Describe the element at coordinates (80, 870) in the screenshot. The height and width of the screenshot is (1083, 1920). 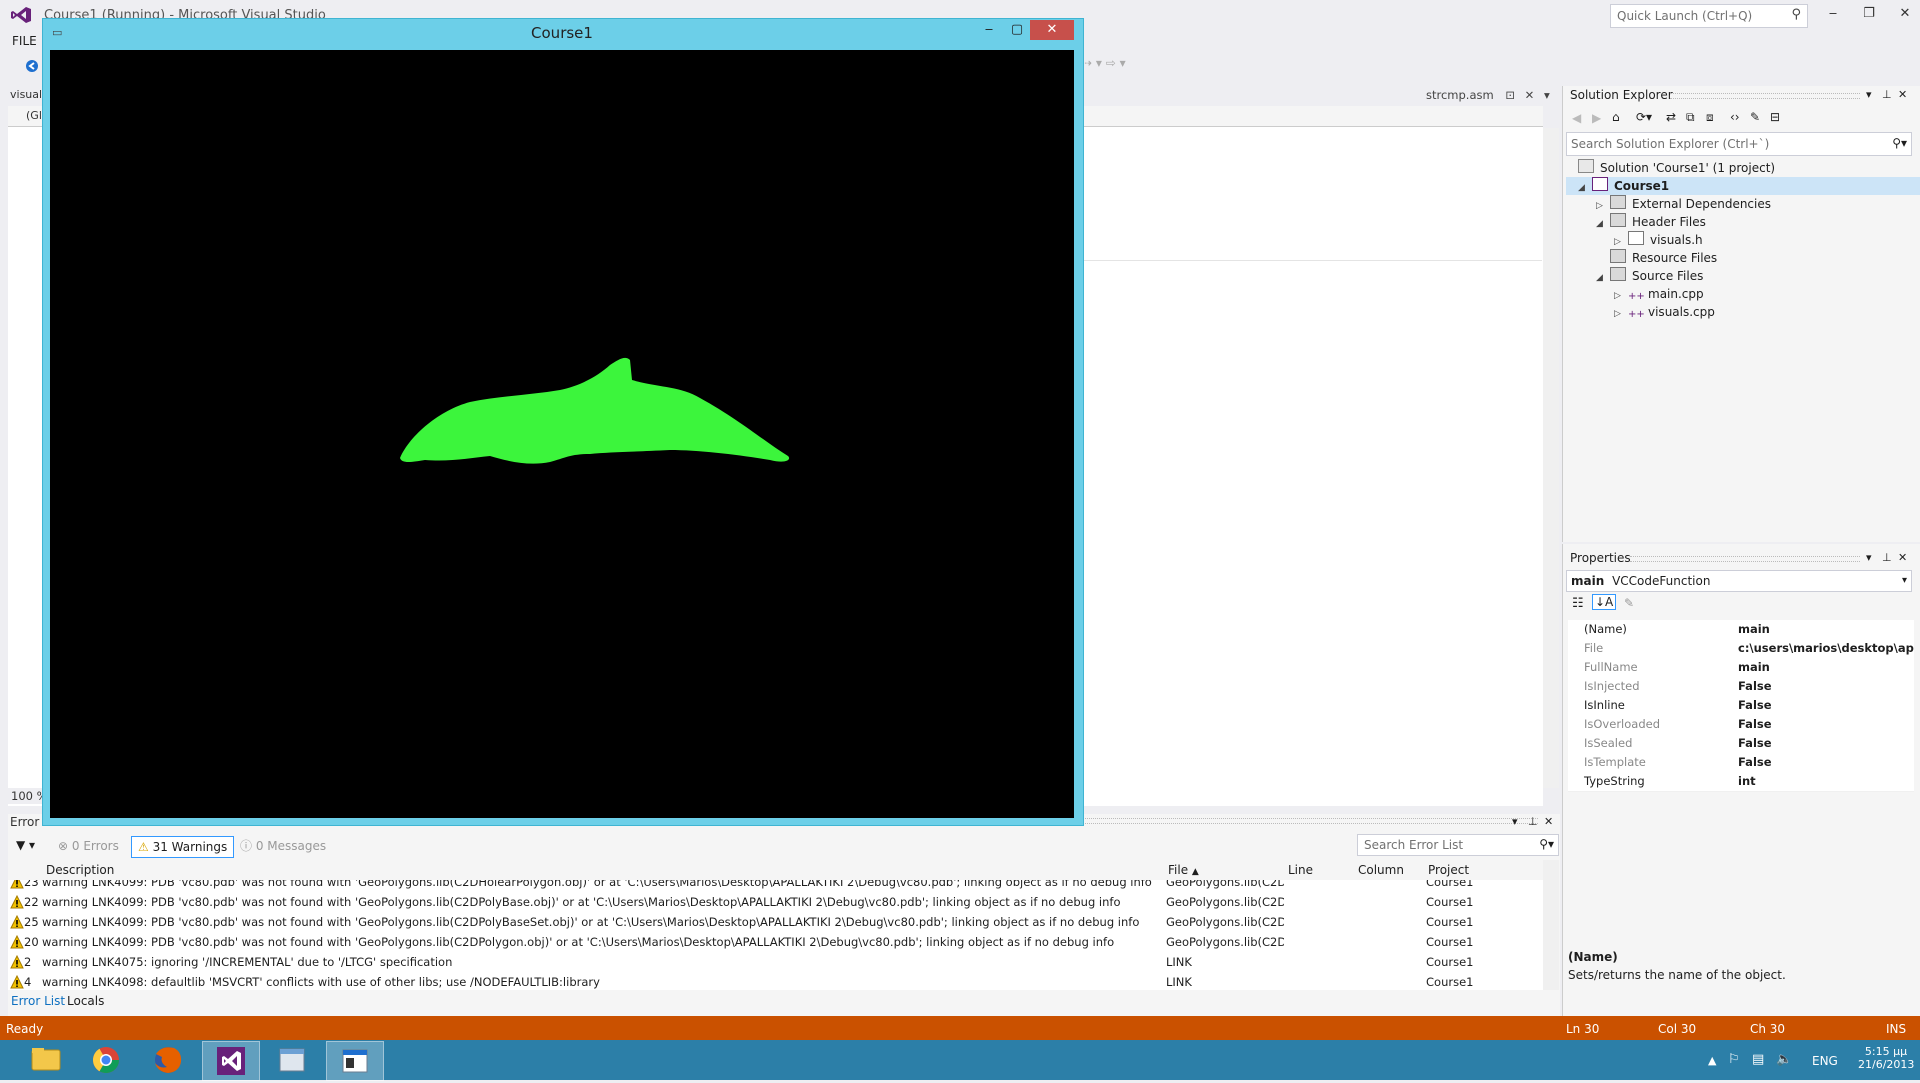
I see `column-description: Description` at that location.